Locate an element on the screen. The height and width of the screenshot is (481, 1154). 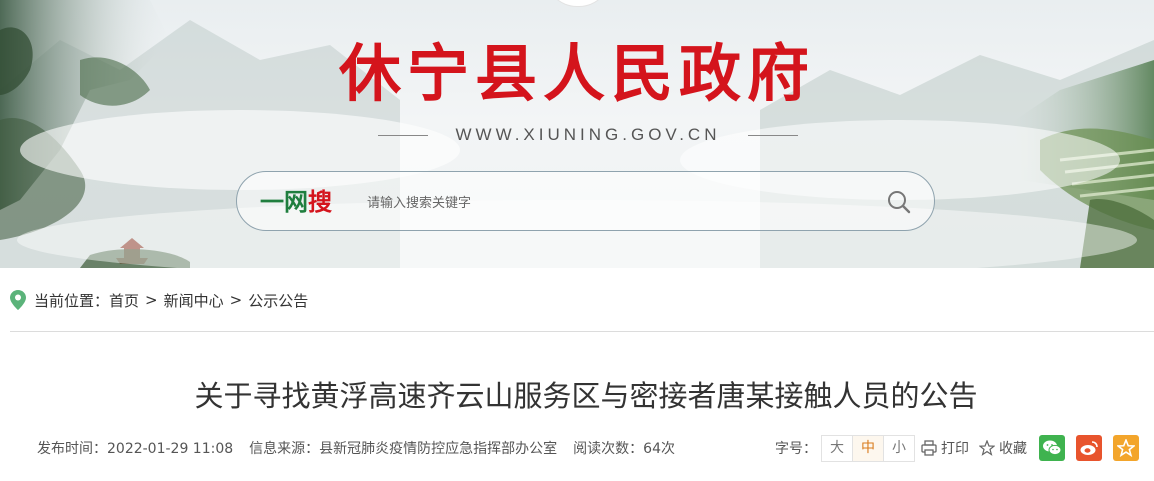
breadcrumb-notice-link: 公示公告 is located at coordinates (278, 300).